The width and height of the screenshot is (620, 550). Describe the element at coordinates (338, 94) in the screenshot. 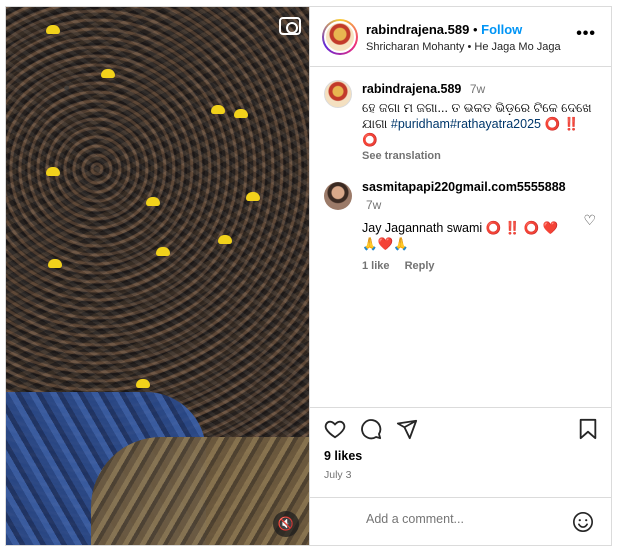

I see `caption-avatar` at that location.